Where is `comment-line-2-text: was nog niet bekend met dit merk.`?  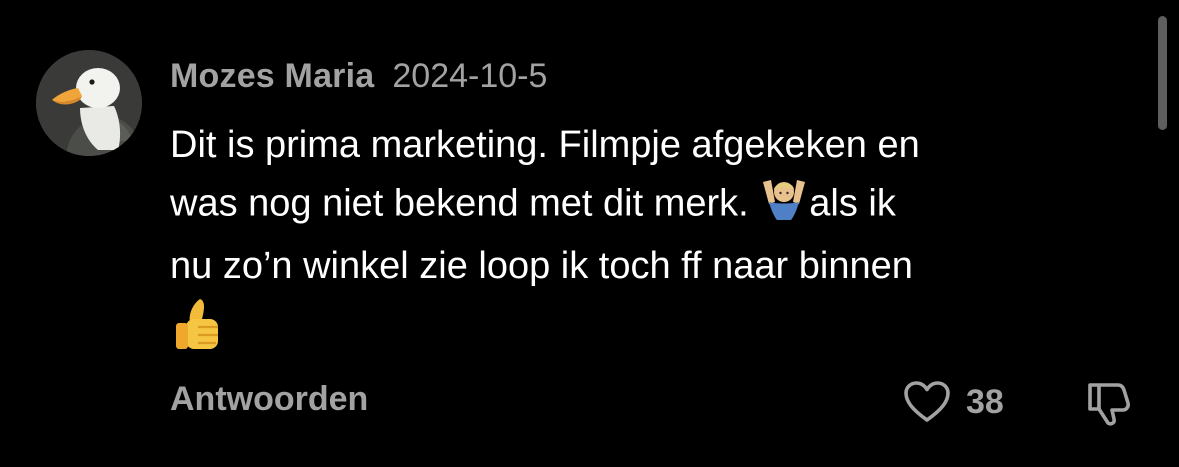 comment-line-2-text: was nog niet bekend met dit merk. is located at coordinates (465, 203).